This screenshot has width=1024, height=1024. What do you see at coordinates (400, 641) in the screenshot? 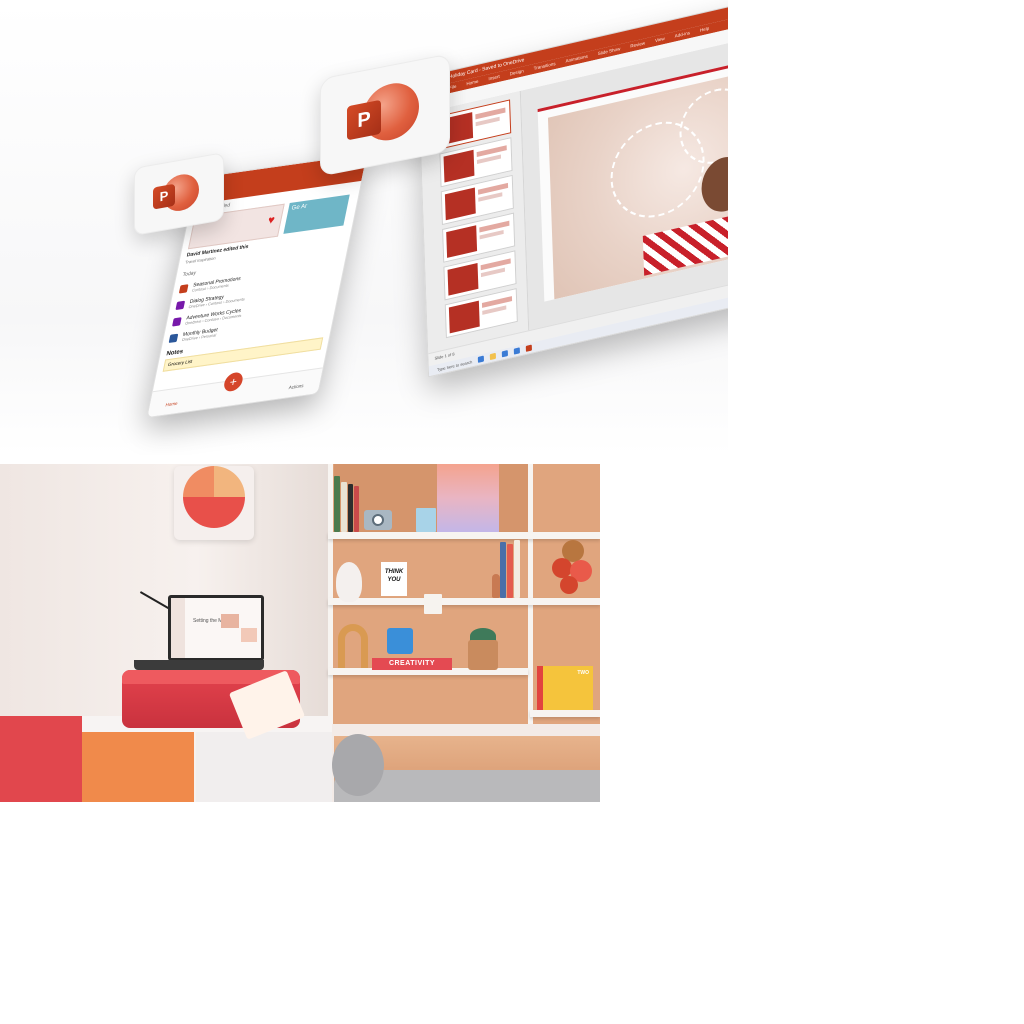
I see `calendar-icon` at bounding box center [400, 641].